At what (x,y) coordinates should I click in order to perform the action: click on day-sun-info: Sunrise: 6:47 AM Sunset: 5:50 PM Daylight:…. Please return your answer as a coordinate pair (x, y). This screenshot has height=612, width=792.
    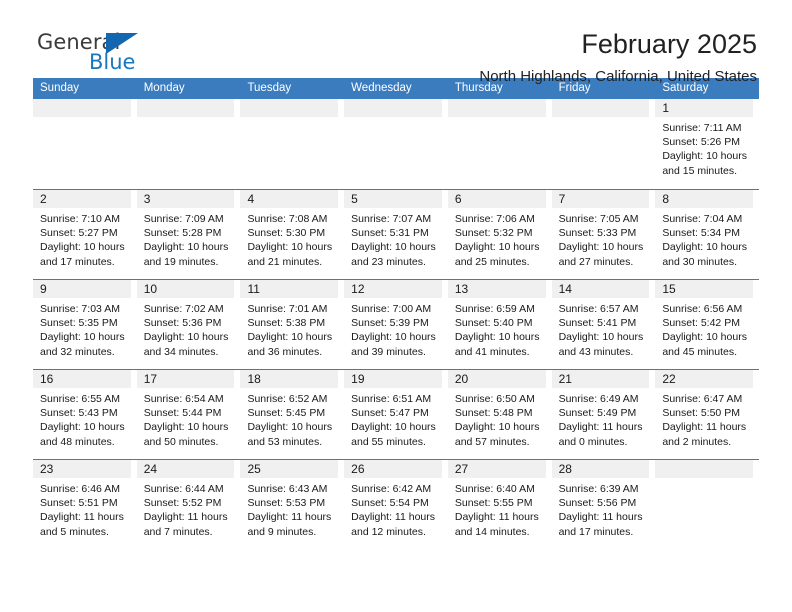
    Looking at the image, I should click on (704, 418).